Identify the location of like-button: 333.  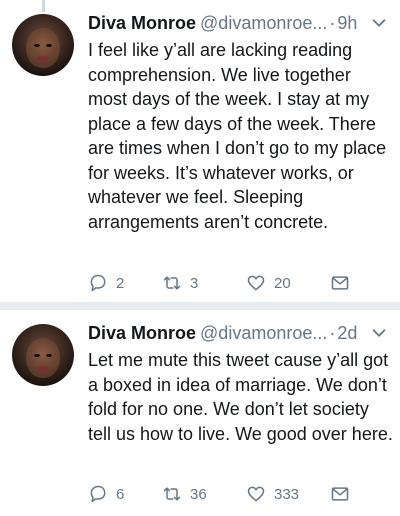
(272, 494).